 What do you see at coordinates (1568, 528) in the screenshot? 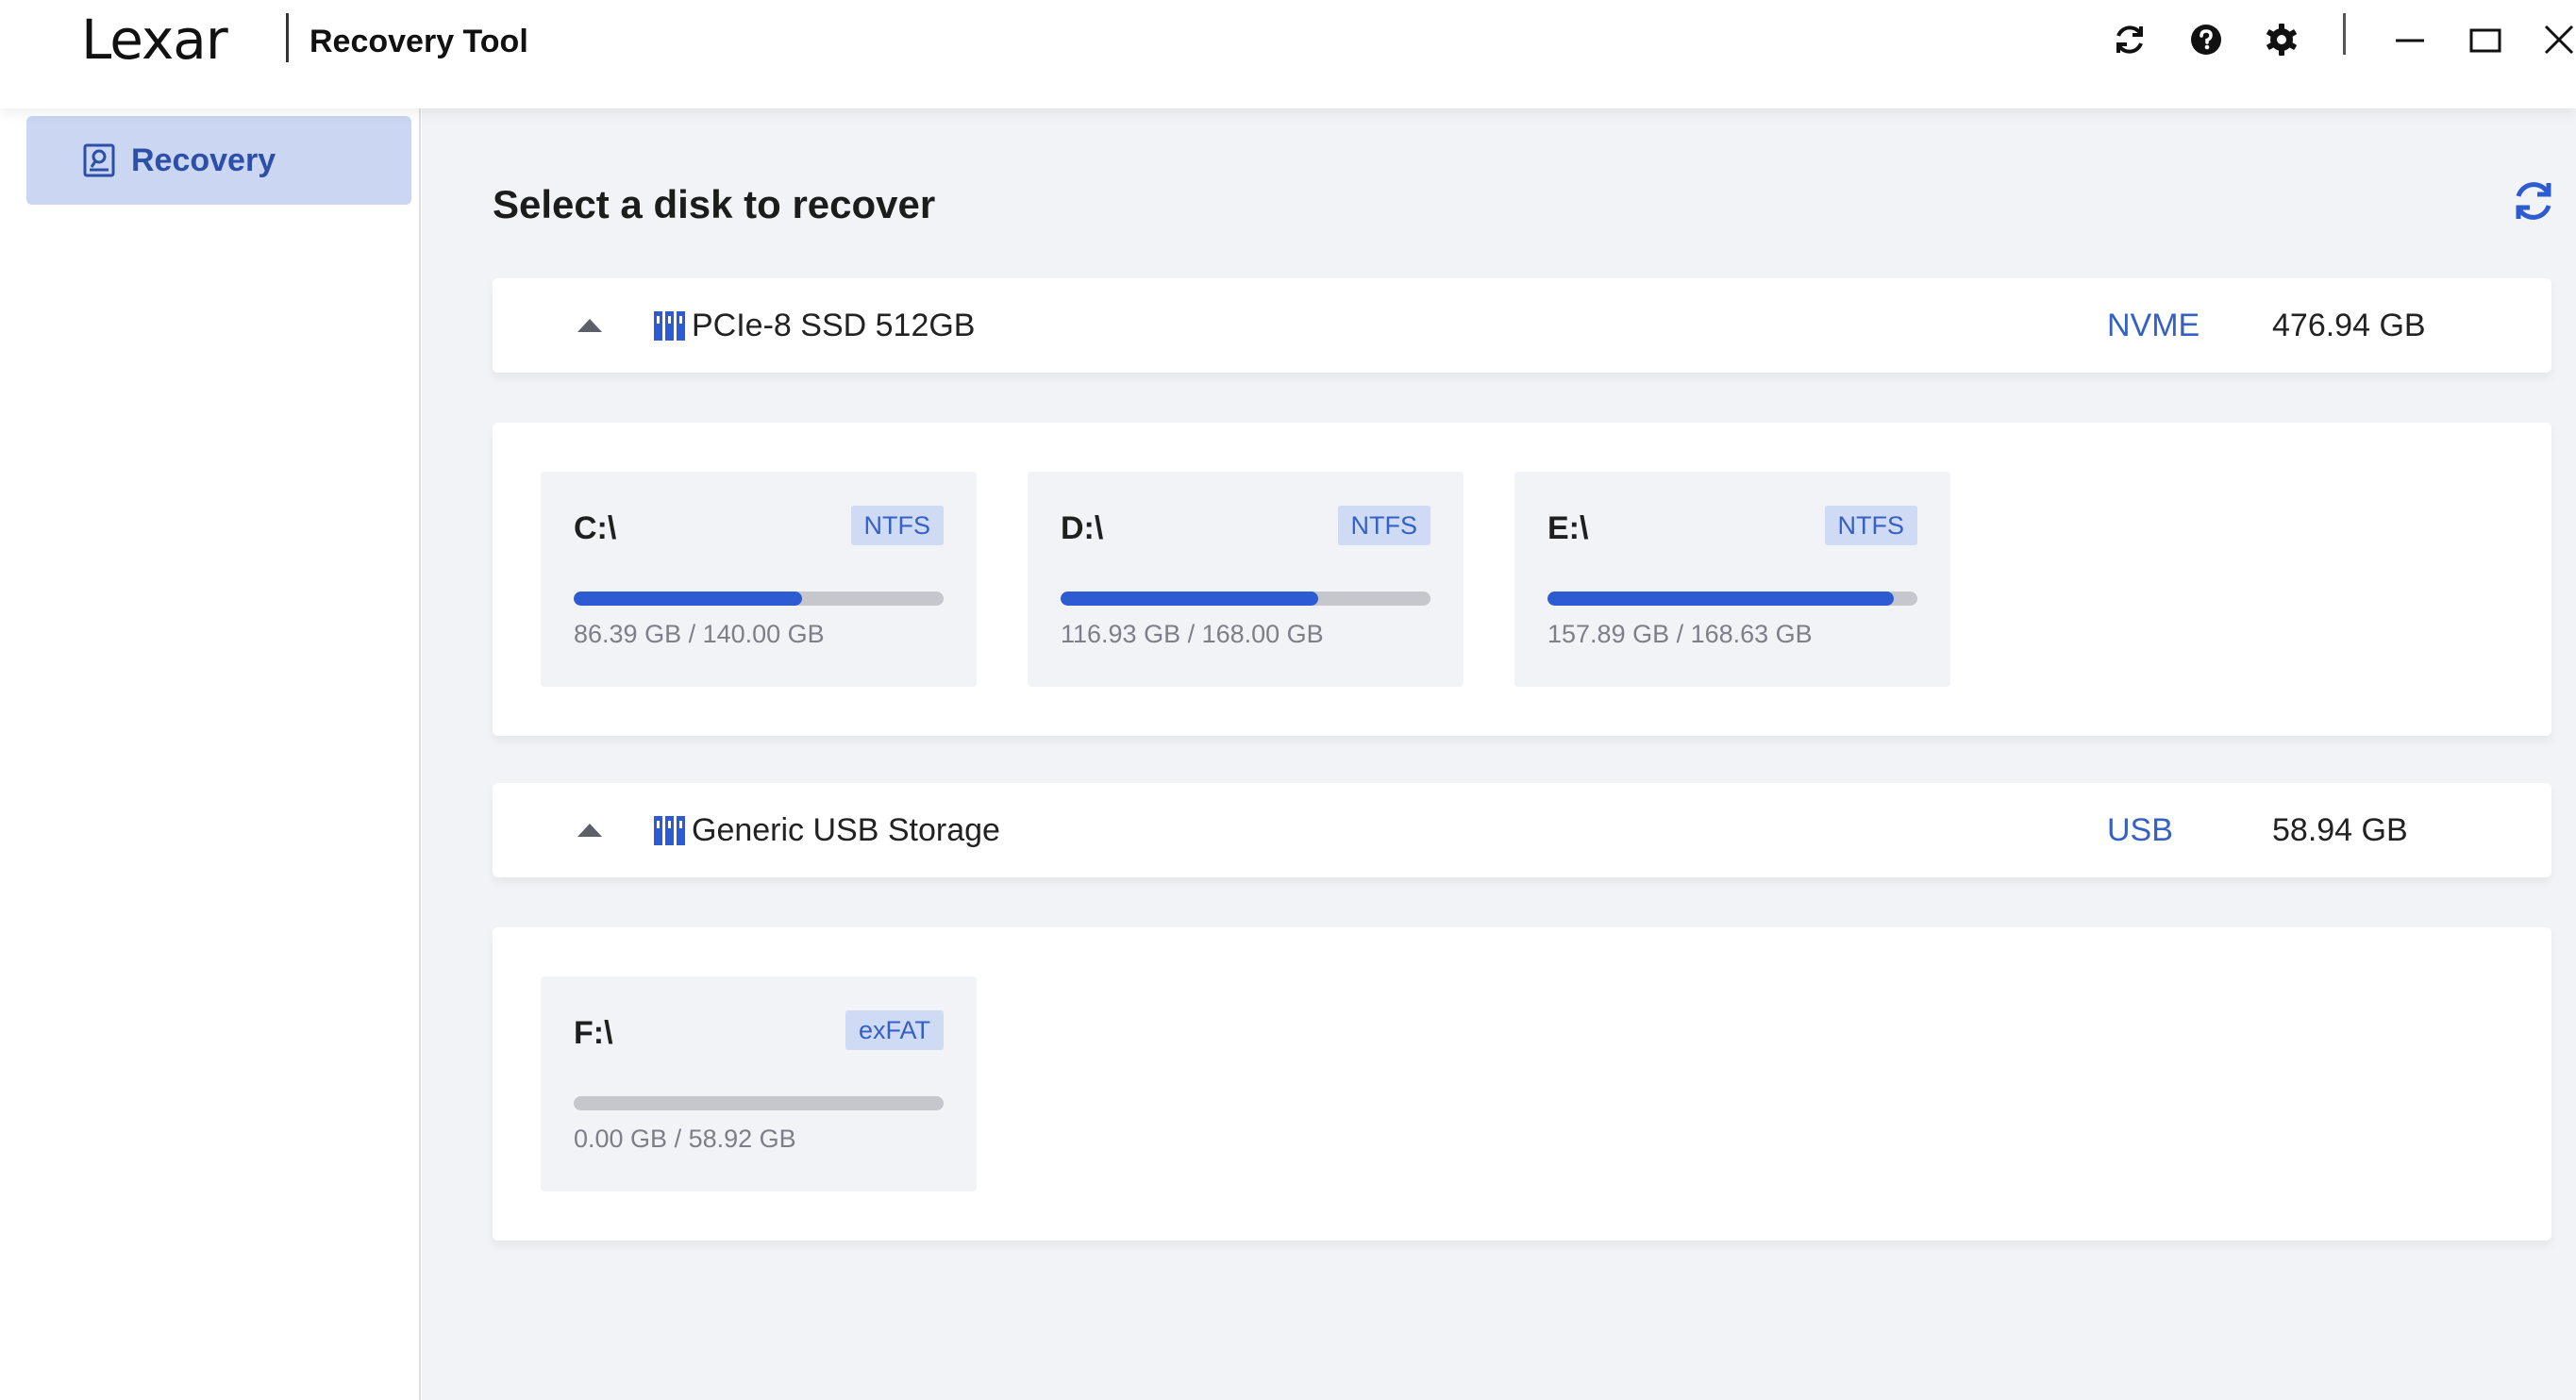
I see `partition-drive-letter: E:\` at bounding box center [1568, 528].